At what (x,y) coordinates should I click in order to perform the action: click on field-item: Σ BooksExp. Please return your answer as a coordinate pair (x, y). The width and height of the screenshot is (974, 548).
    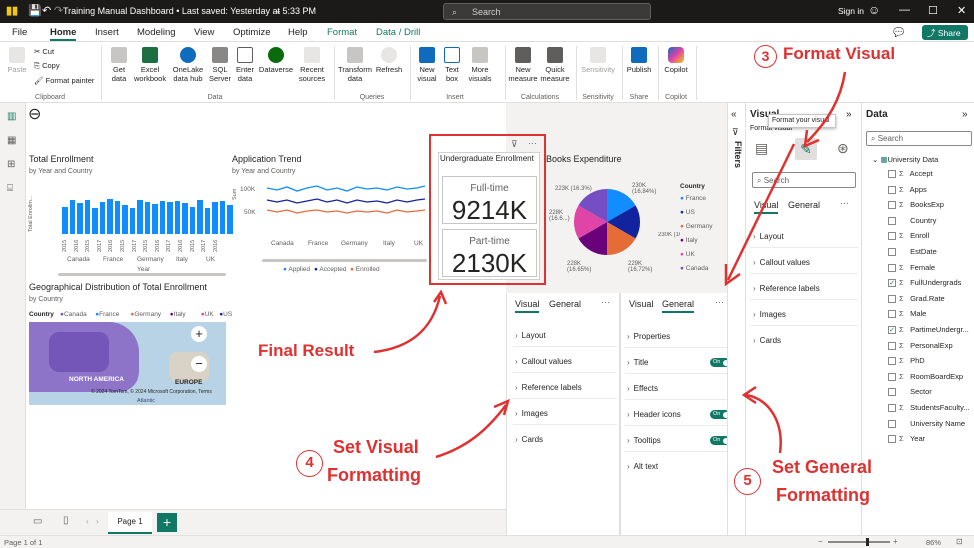
    Looking at the image, I should click on (916, 205).